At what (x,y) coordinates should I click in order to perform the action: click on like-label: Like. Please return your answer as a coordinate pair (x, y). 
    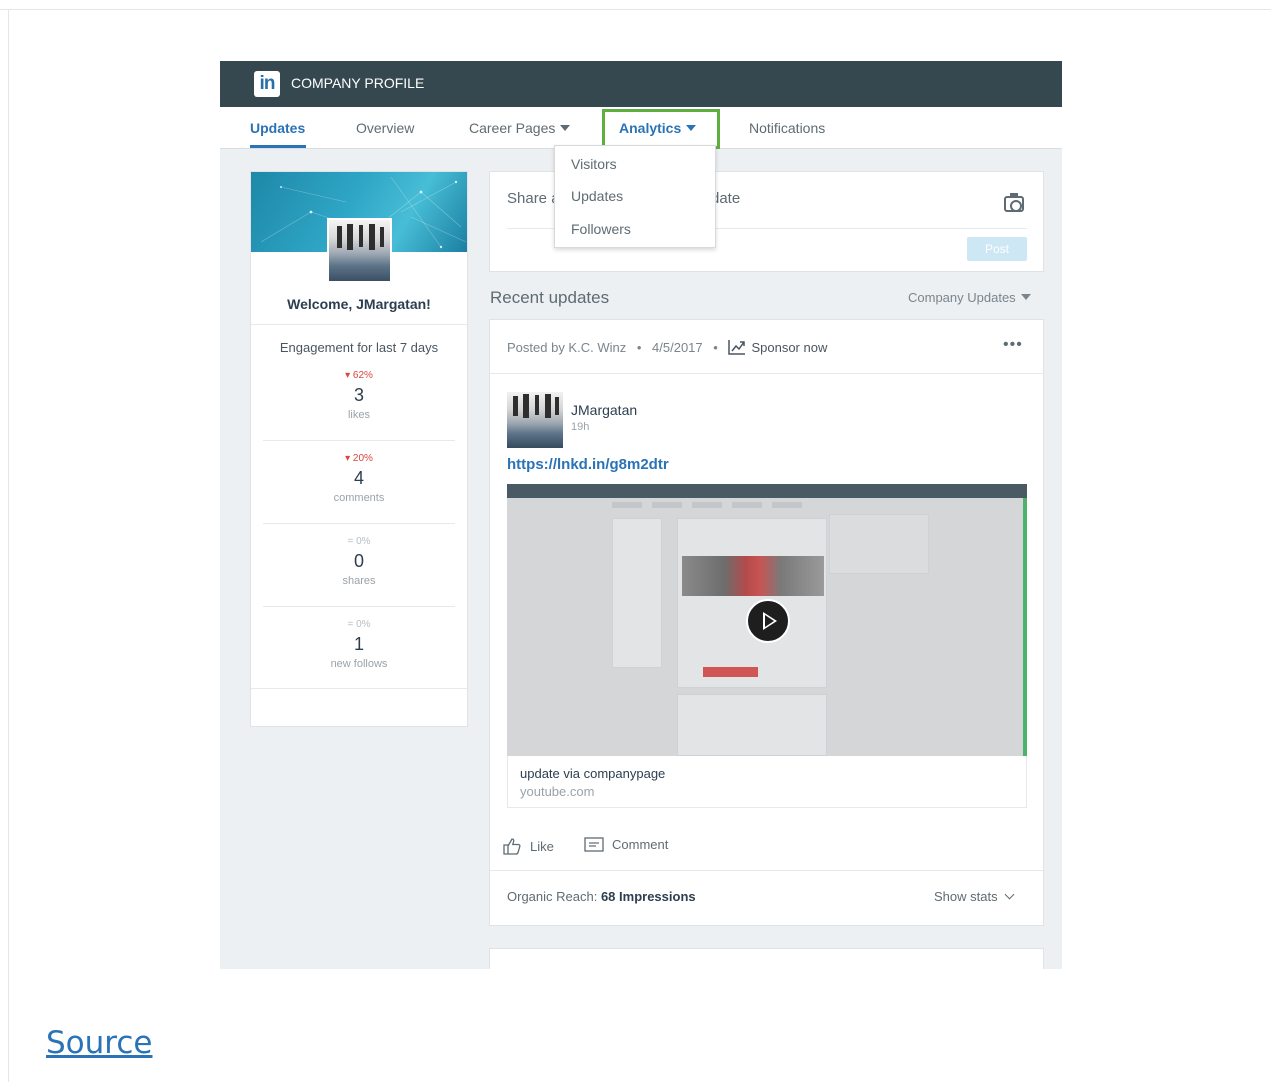
    Looking at the image, I should click on (542, 846).